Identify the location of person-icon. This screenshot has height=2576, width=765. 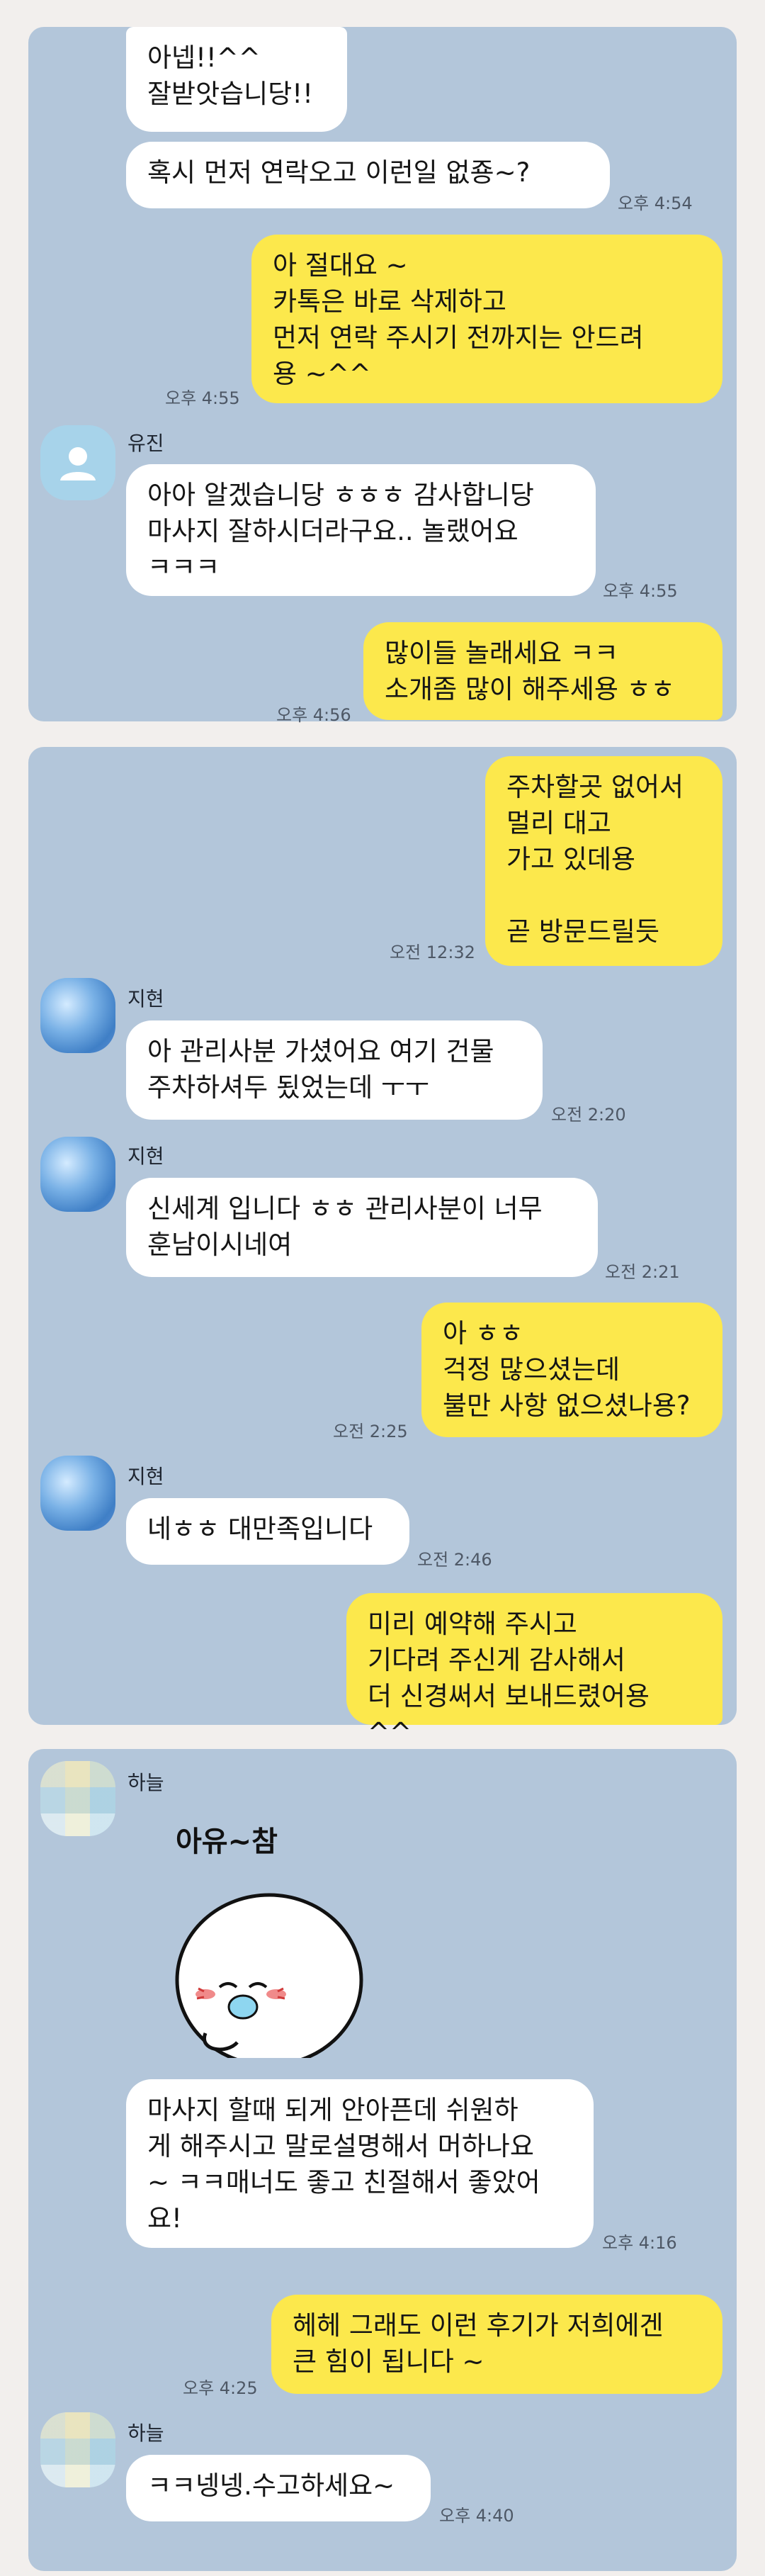
(78, 463).